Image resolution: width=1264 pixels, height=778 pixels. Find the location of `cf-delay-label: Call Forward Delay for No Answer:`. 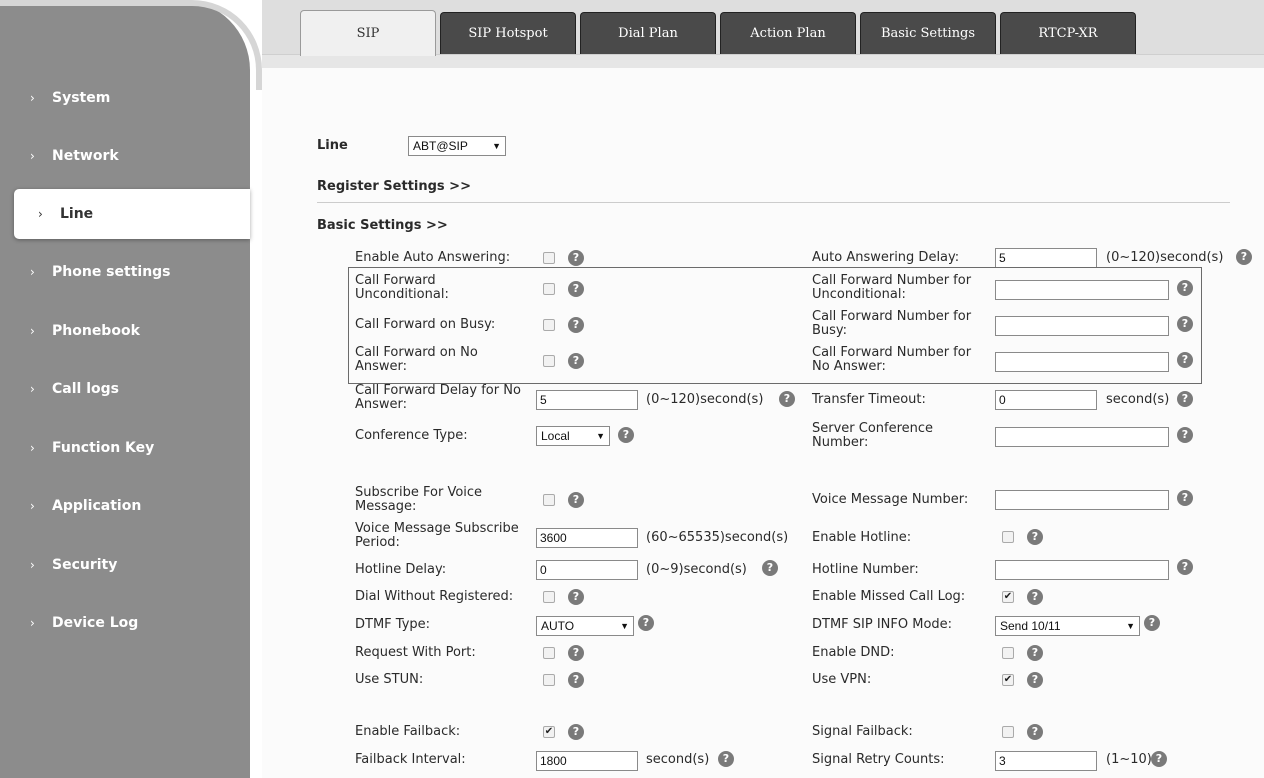

cf-delay-label: Call Forward Delay for No Answer: is located at coordinates (438, 397).